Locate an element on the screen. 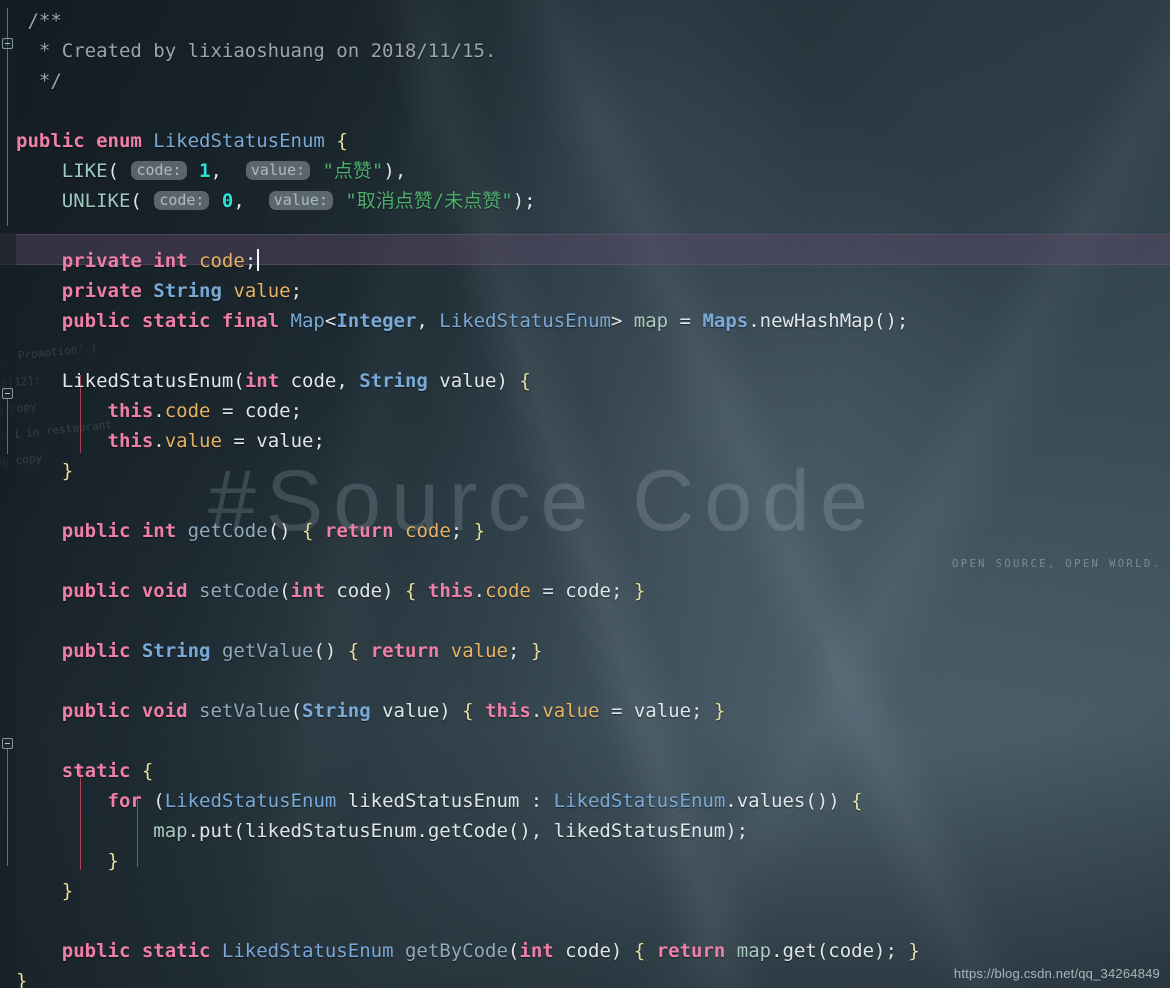  code-token: UNLIKE is located at coordinates (96, 201).